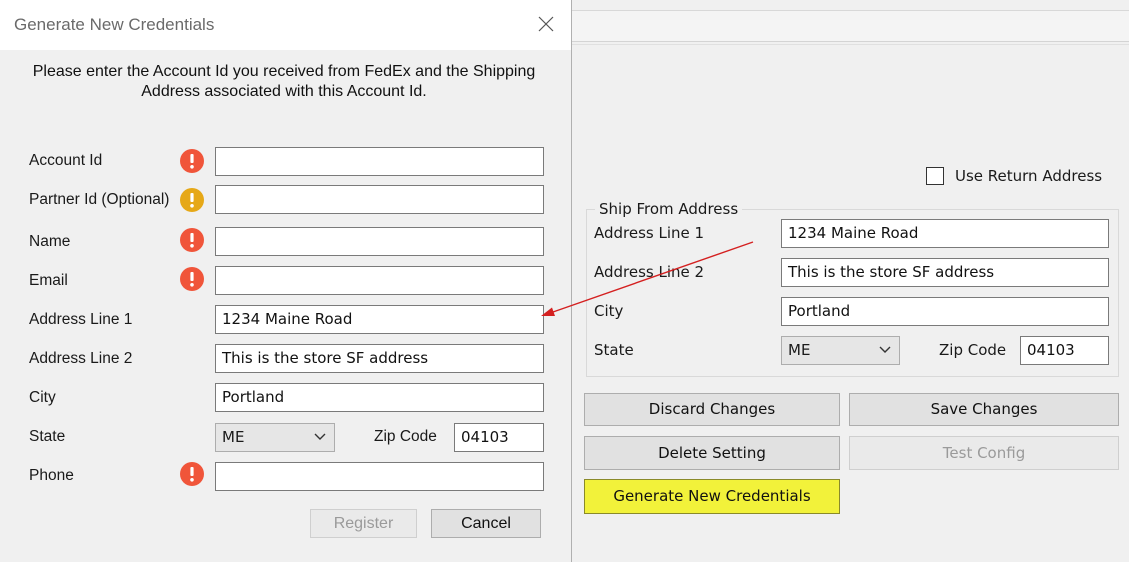 Image resolution: width=1129 pixels, height=562 pixels. I want to click on background-divider, so click(850, 44).